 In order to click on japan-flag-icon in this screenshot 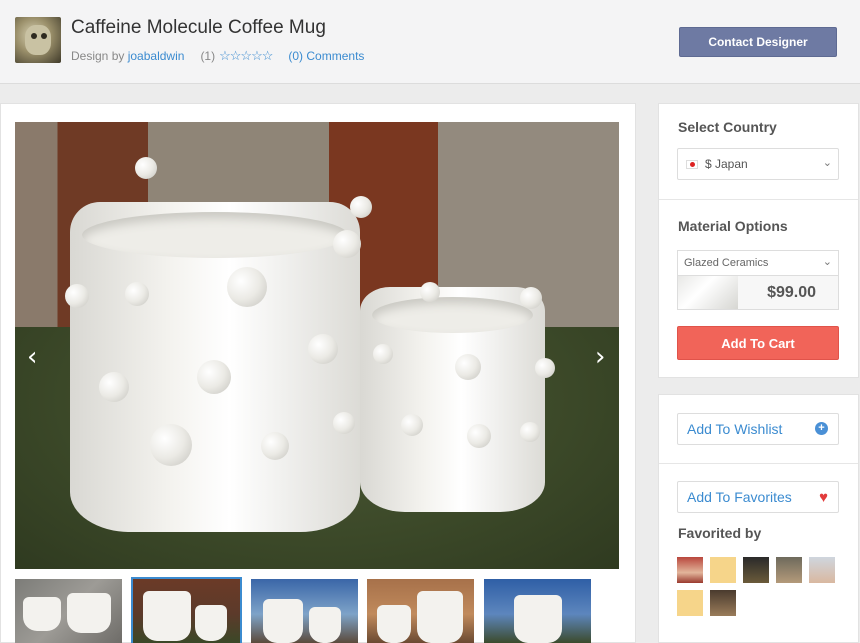, I will do `click(692, 164)`.